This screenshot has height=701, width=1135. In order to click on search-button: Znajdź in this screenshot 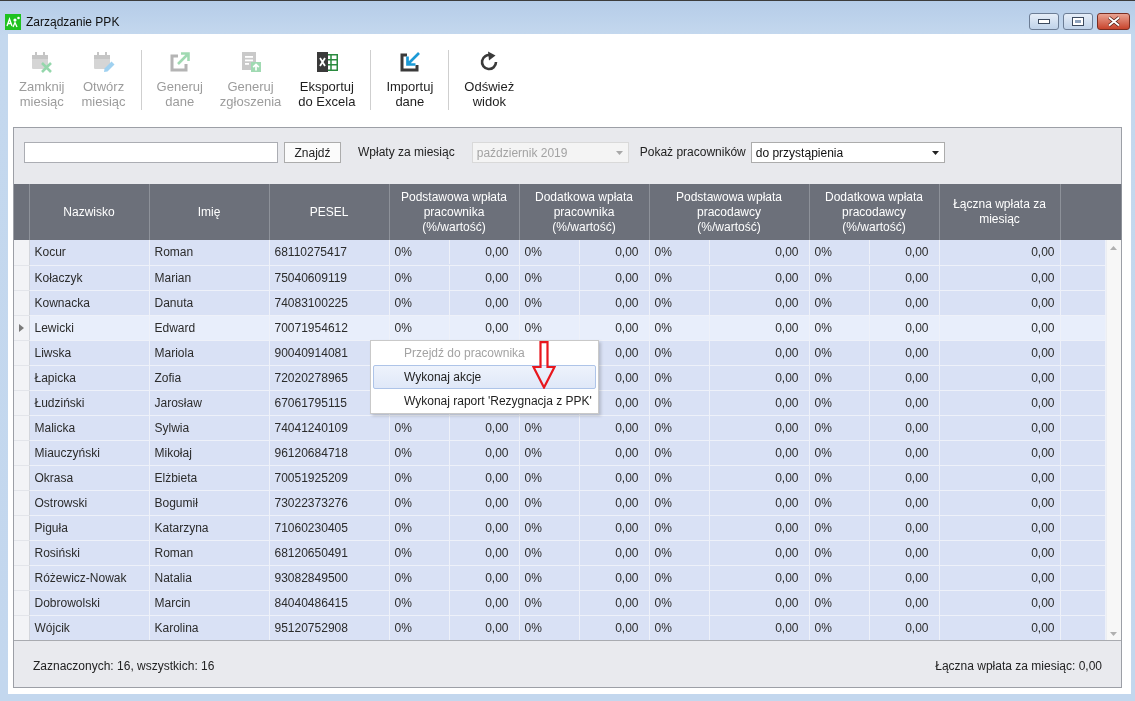, I will do `click(312, 152)`.